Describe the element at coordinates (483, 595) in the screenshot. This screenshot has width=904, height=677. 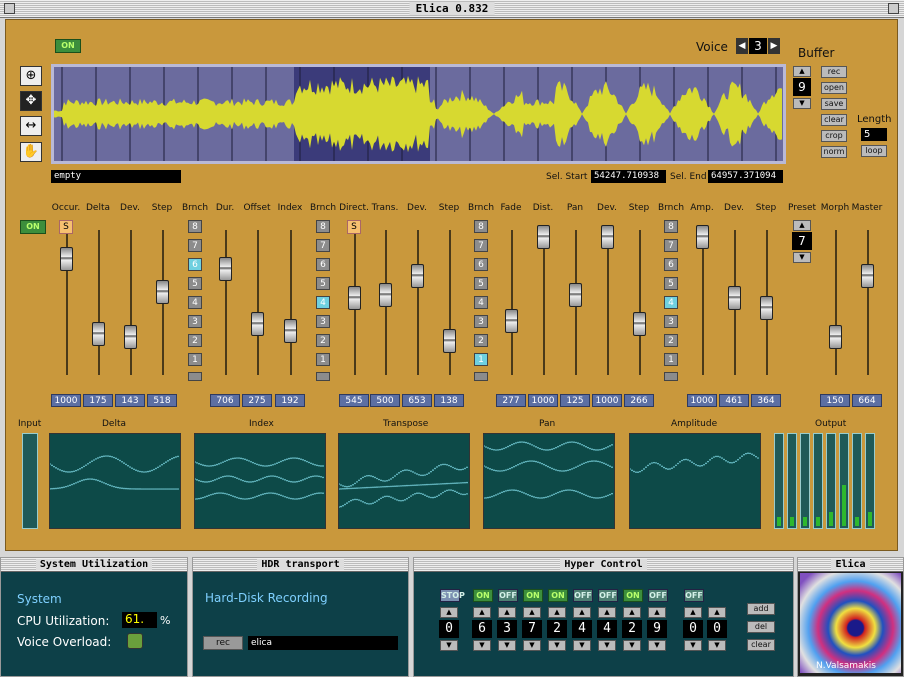
I see `hyper-toggle-0: ON` at that location.